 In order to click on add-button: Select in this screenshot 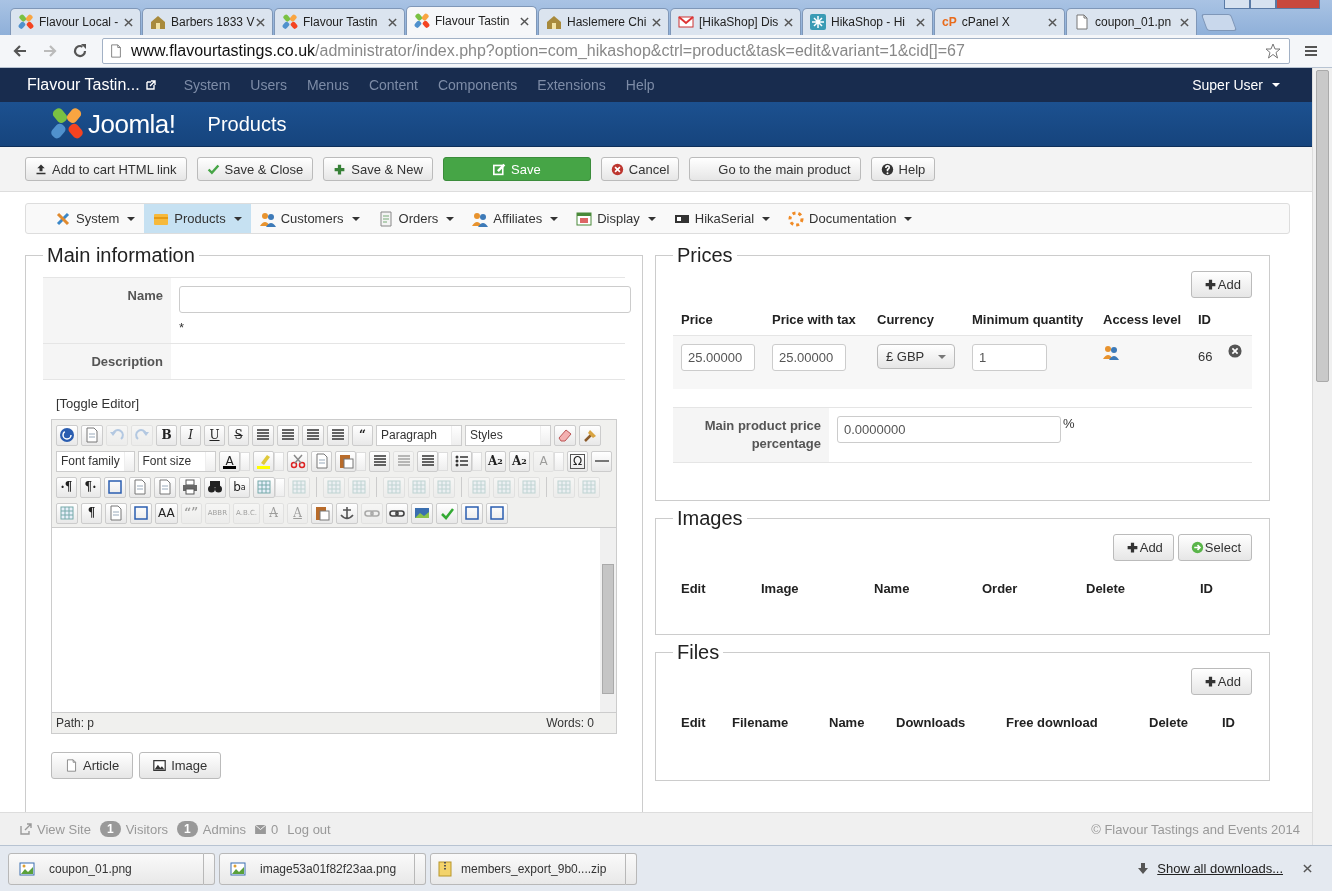, I will do `click(1214, 547)`.